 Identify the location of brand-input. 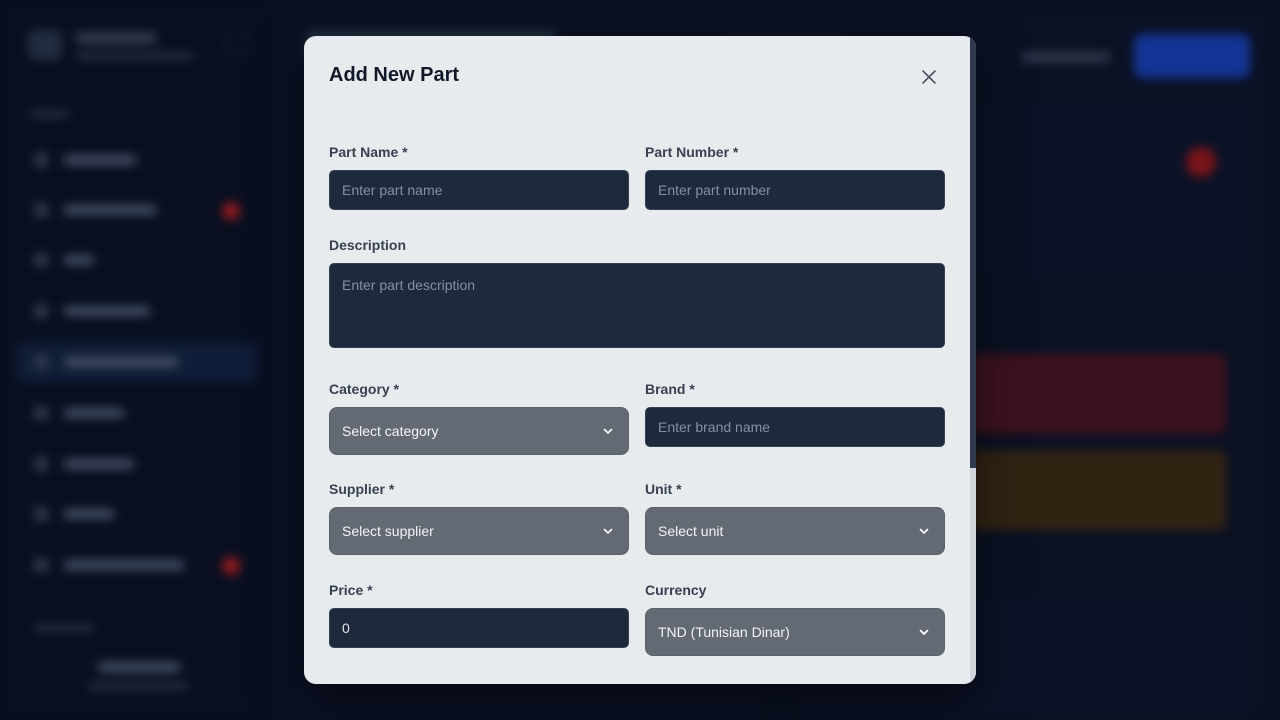
(795, 427).